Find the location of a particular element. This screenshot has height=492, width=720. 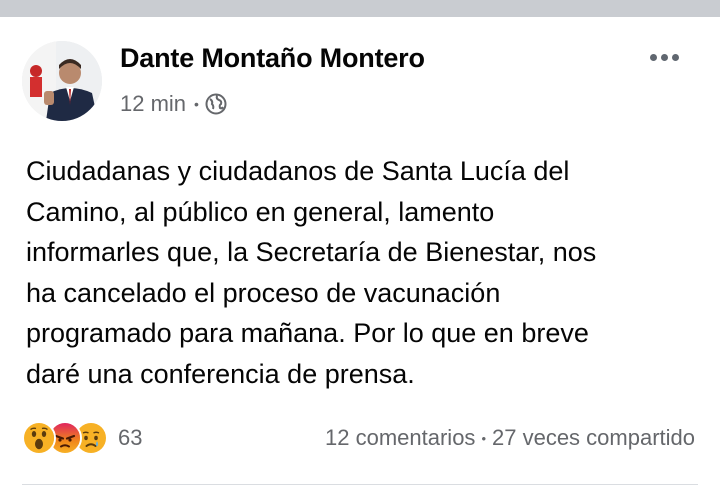

globe-icon is located at coordinates (216, 104).